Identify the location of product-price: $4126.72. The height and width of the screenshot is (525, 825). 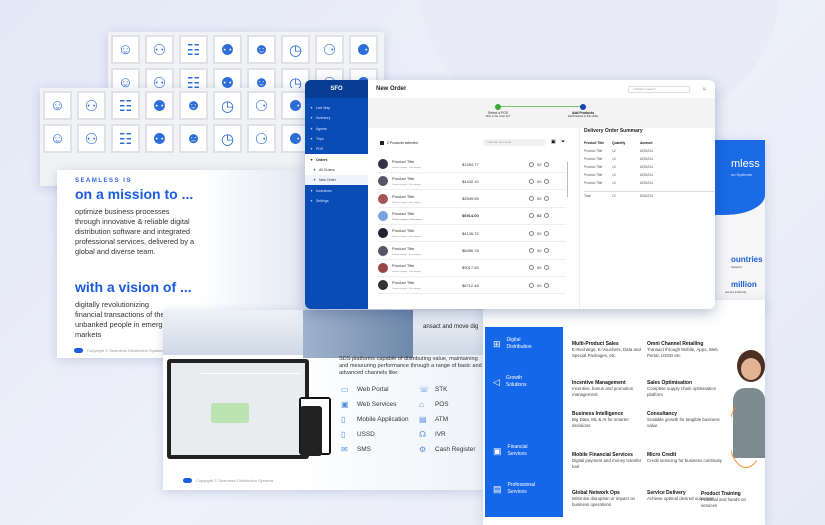
(470, 233).